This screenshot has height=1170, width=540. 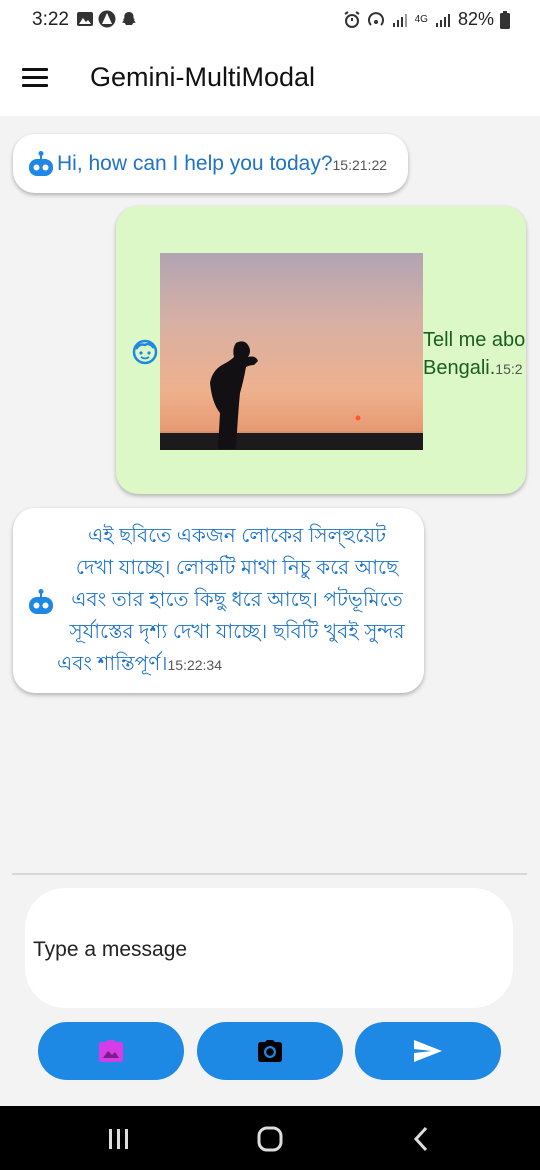 What do you see at coordinates (269, 874) in the screenshot?
I see `divider` at bounding box center [269, 874].